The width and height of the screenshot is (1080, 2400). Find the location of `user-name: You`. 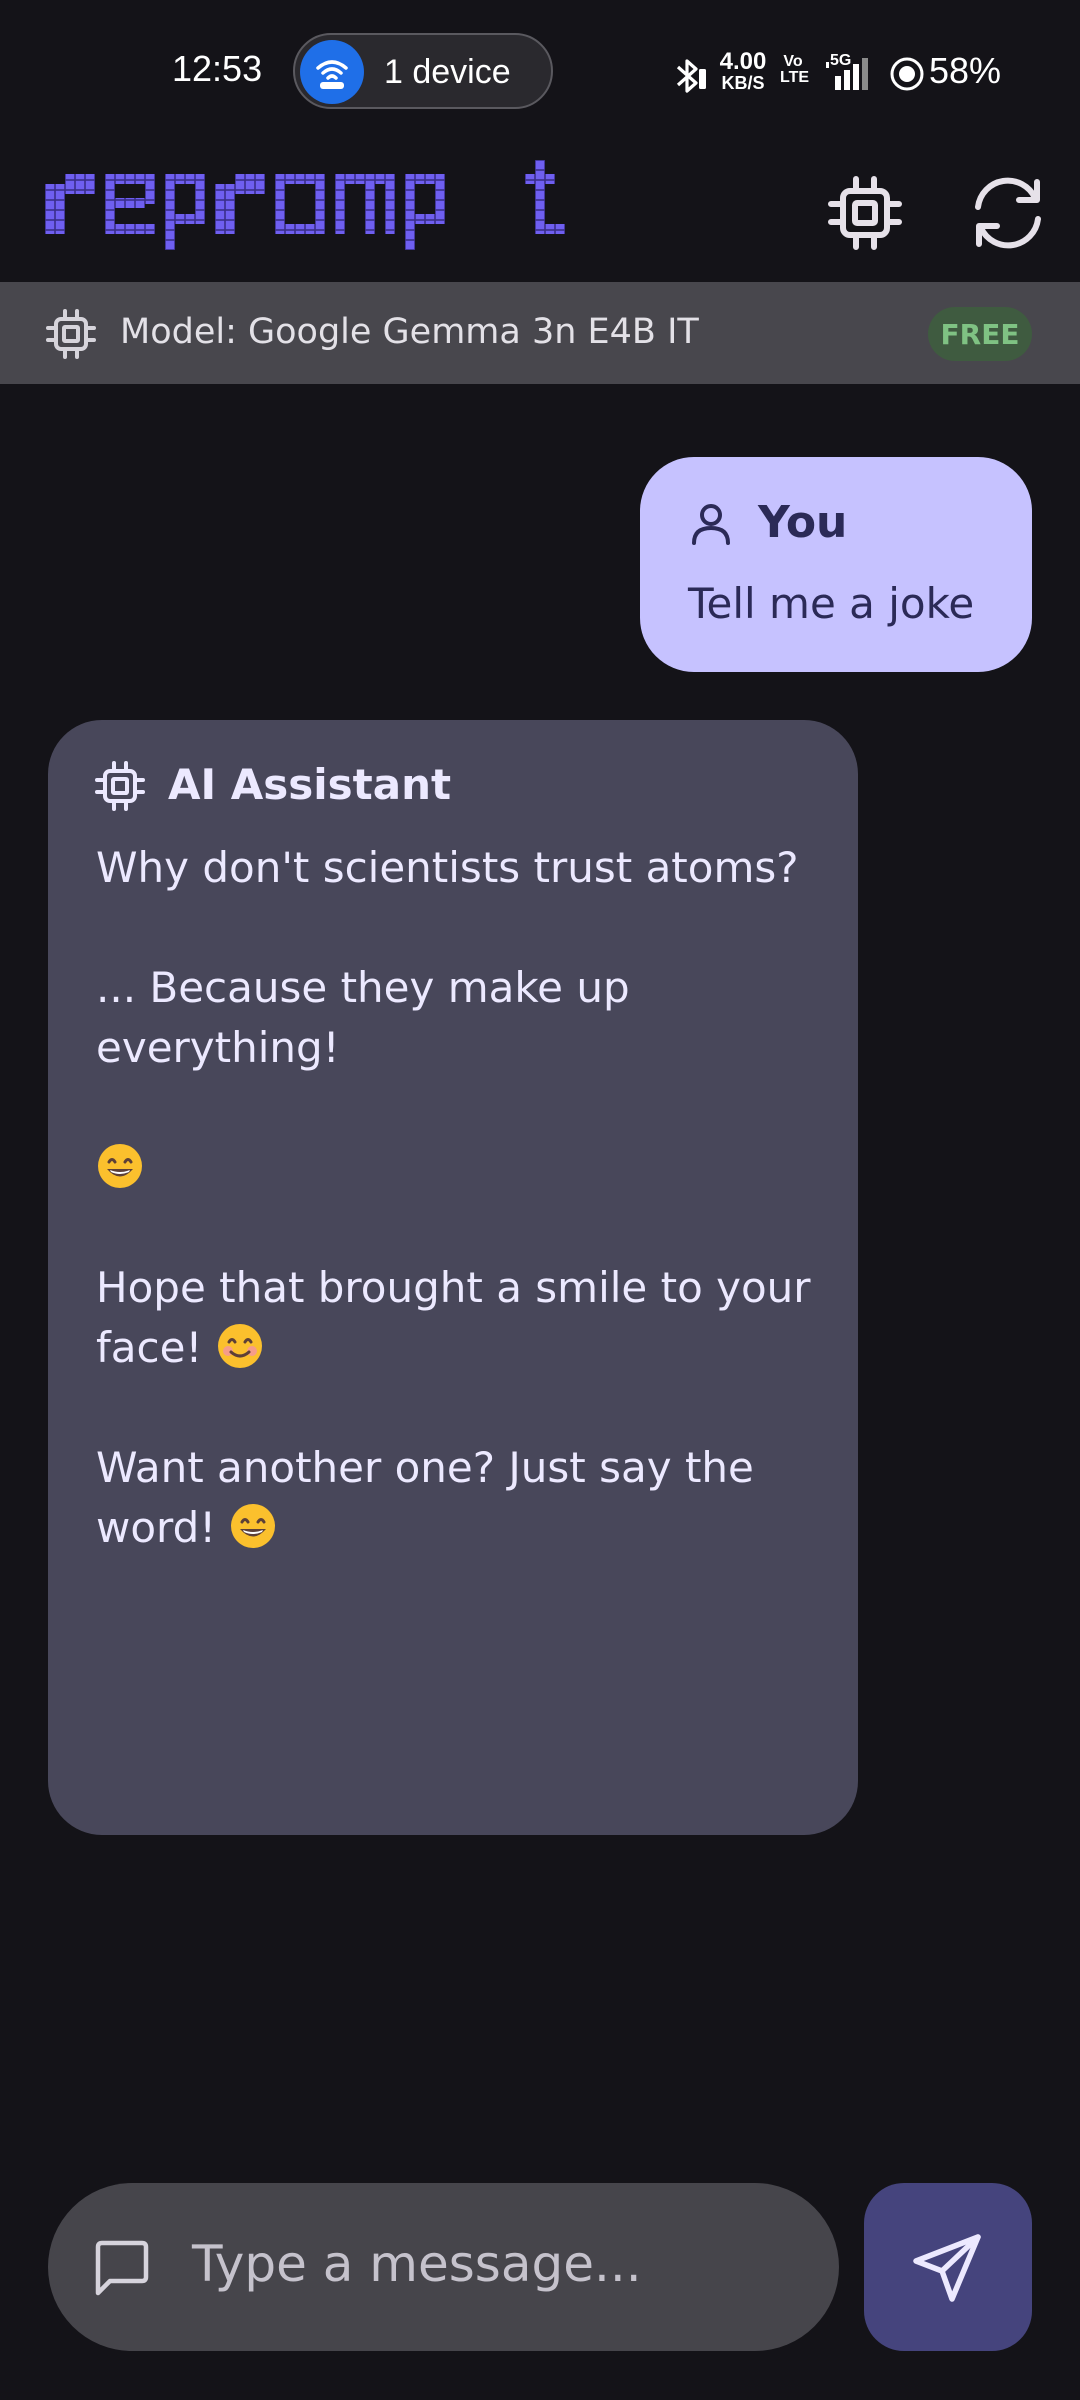

user-name: You is located at coordinates (803, 522).